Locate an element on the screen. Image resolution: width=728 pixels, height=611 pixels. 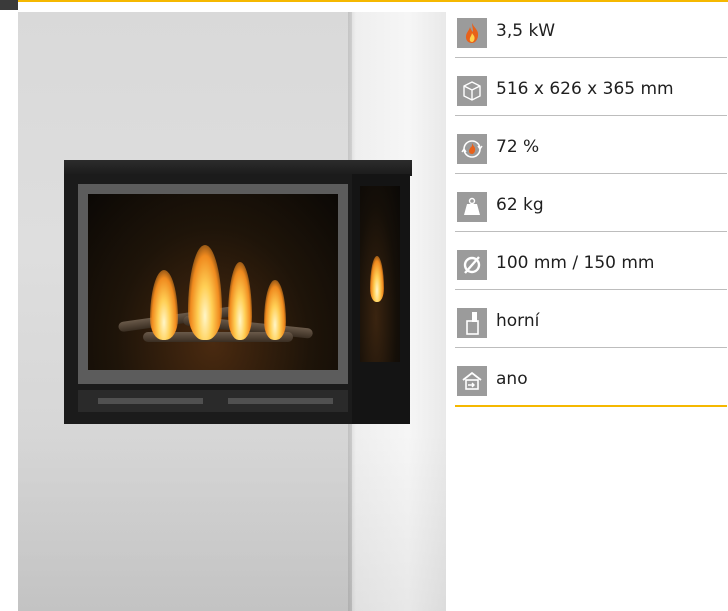
fireplace-side-glass is located at coordinates (380, 274).